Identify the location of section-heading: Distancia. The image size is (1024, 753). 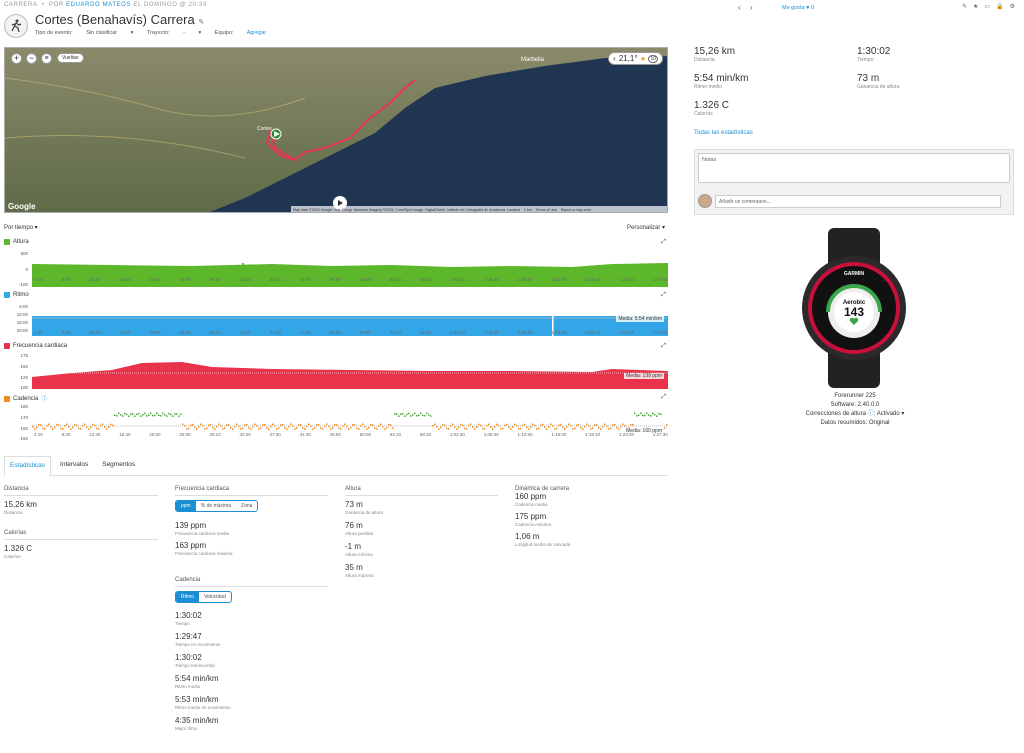
(81, 491).